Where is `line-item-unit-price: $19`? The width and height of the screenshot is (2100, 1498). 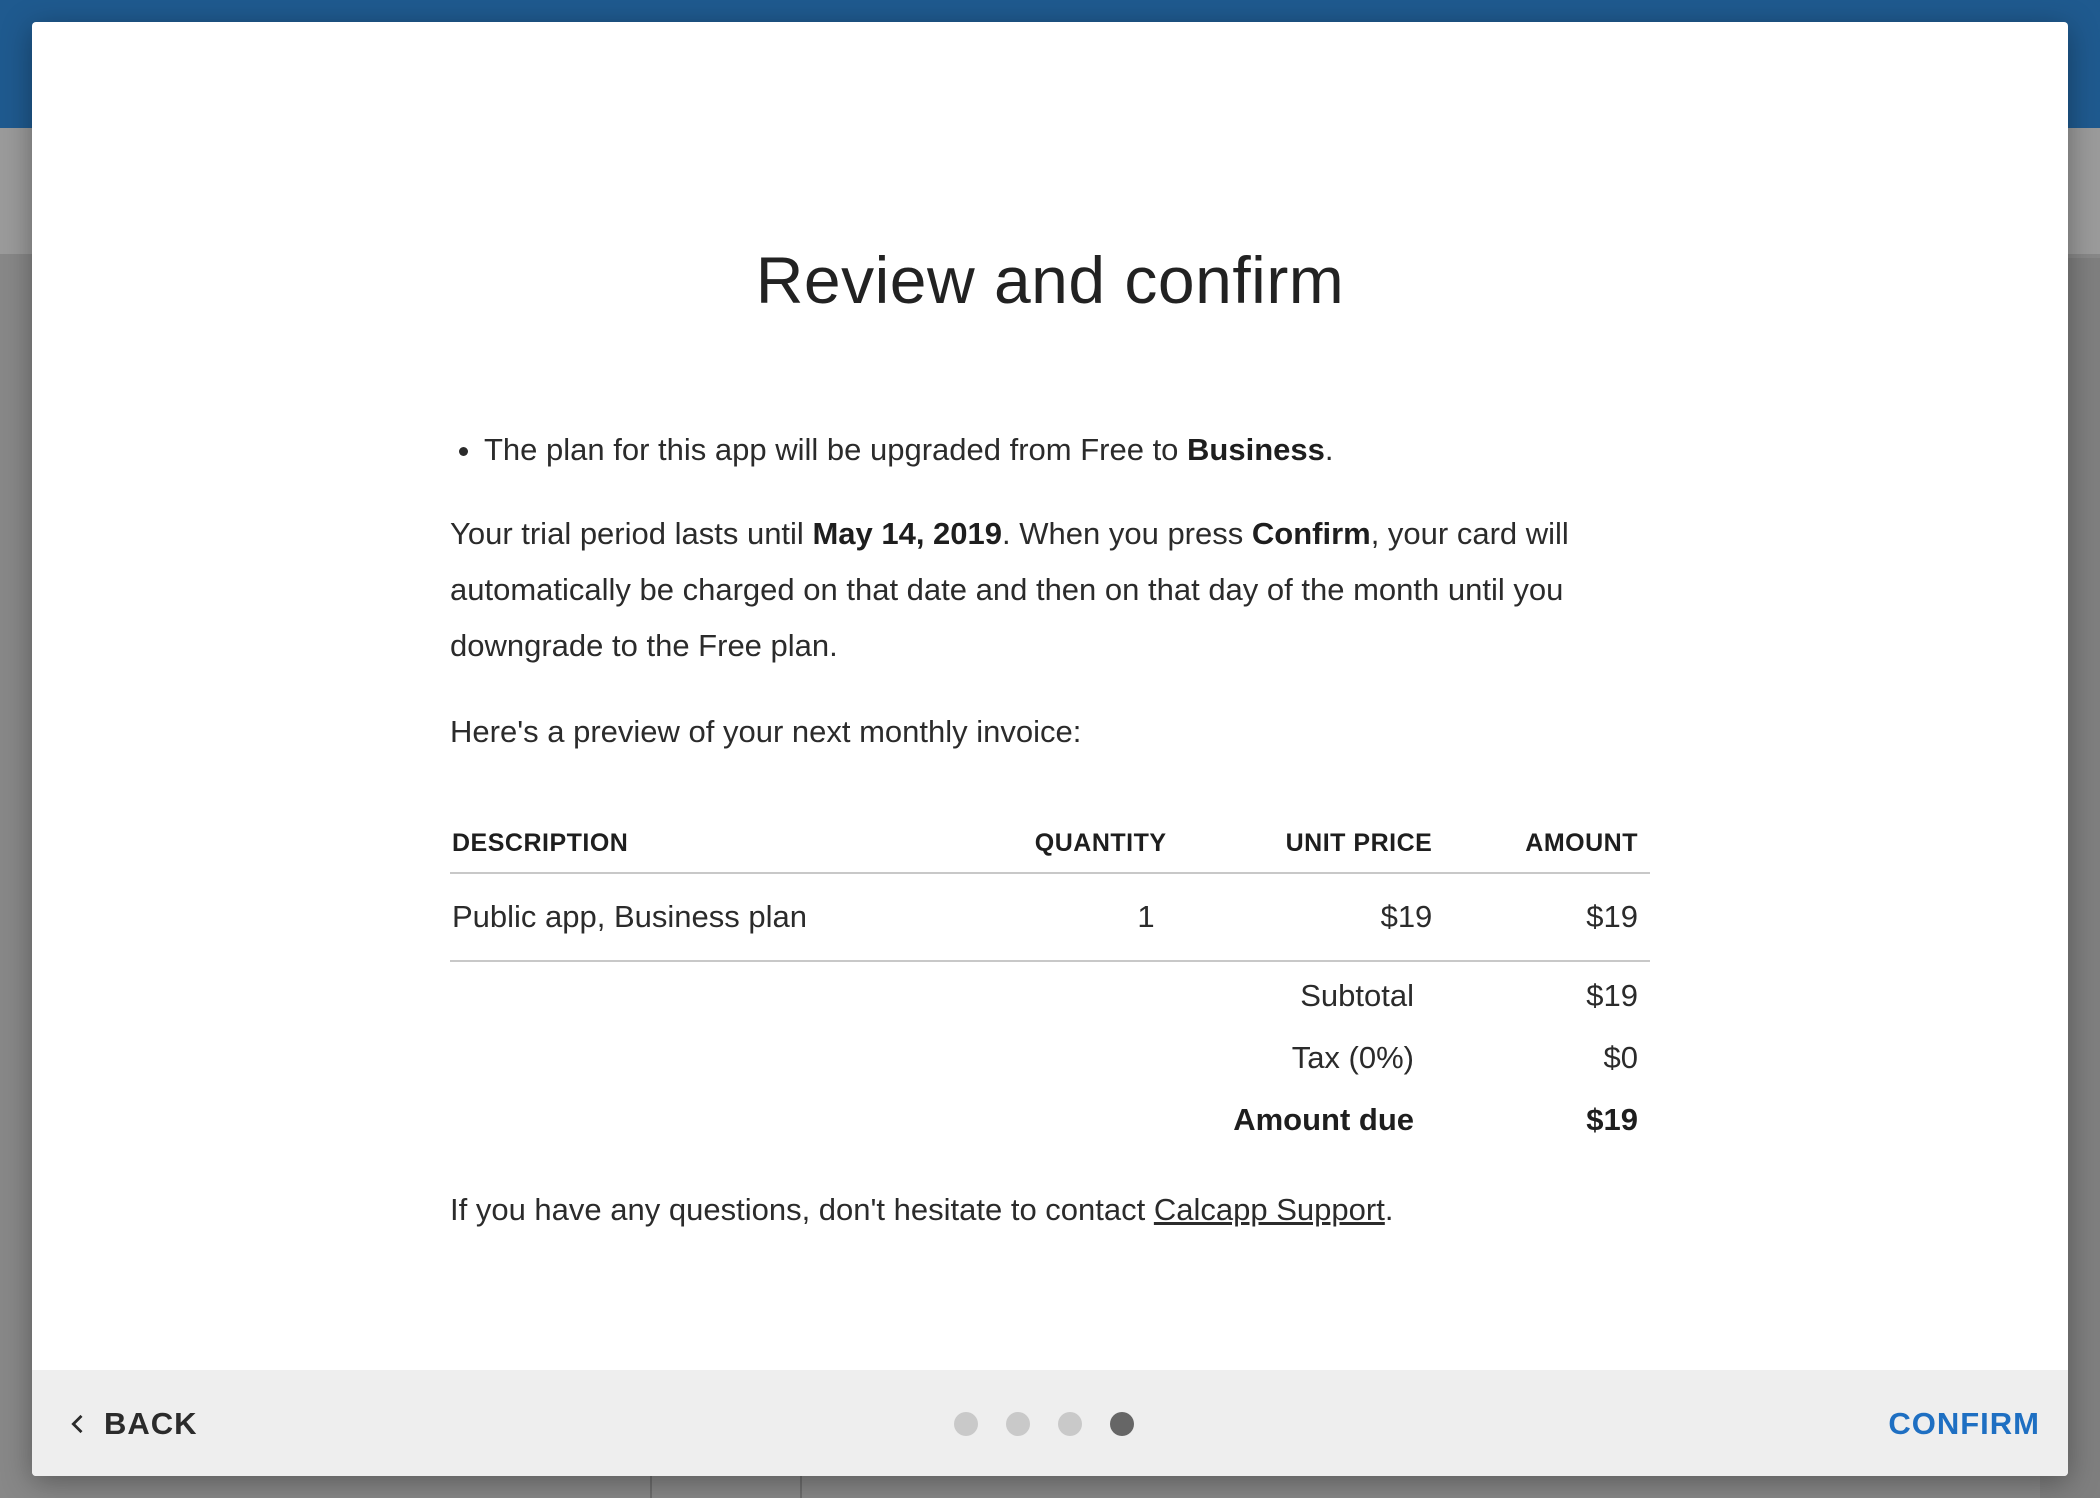 line-item-unit-price: $19 is located at coordinates (1311, 917).